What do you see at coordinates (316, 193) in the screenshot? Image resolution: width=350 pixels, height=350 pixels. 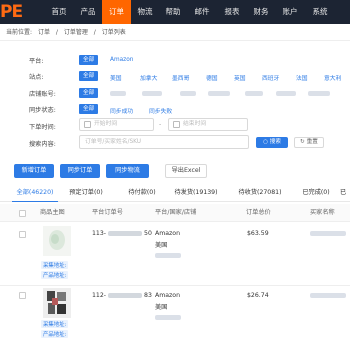 I see `tab-completed: 已完成(0)` at bounding box center [316, 193].